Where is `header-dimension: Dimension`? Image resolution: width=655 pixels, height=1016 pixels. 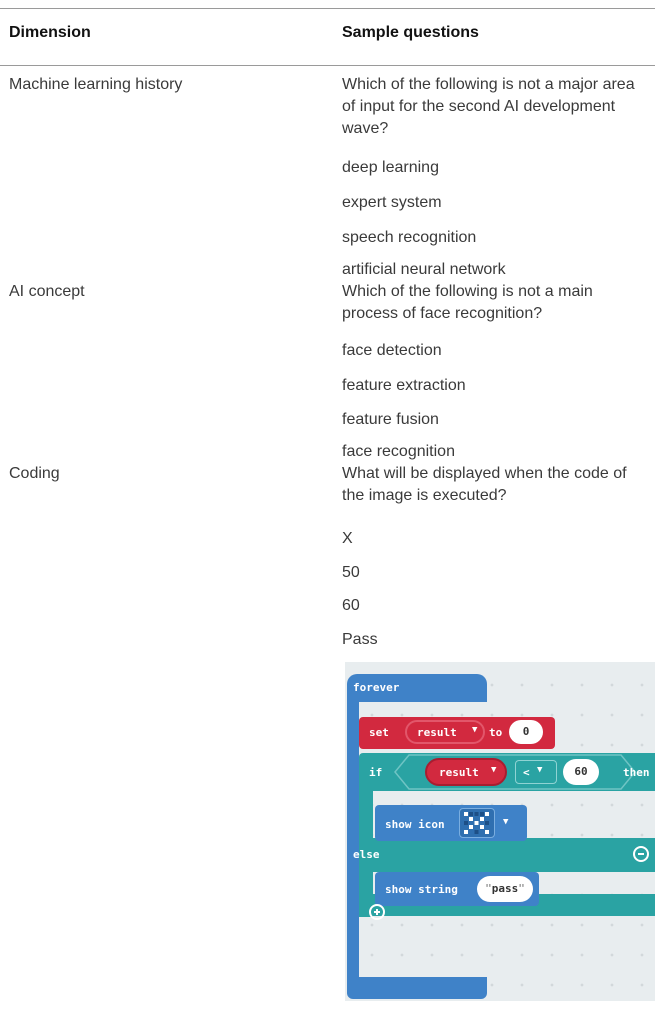 header-dimension: Dimension is located at coordinates (50, 32).